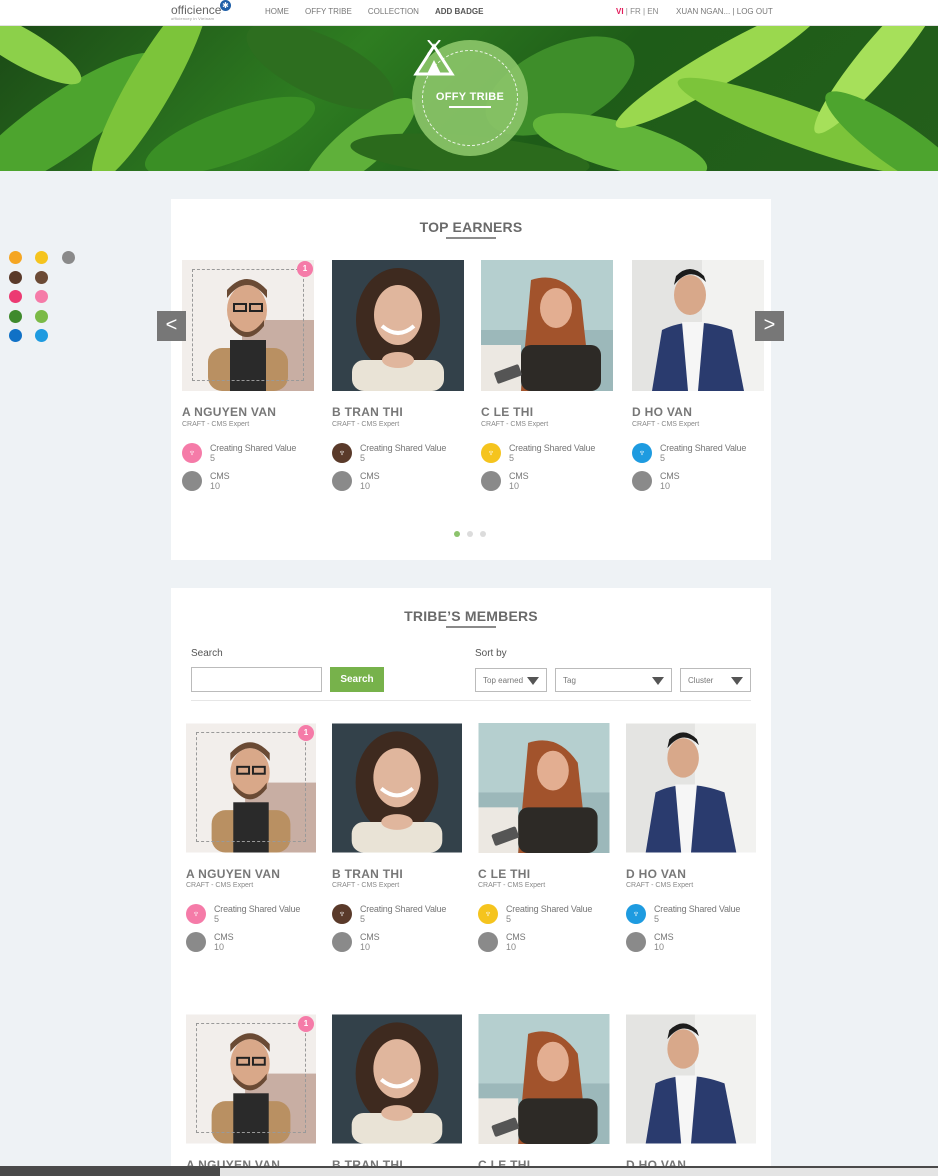  What do you see at coordinates (613, 680) in the screenshot?
I see `sort-tag-select: Tag` at bounding box center [613, 680].